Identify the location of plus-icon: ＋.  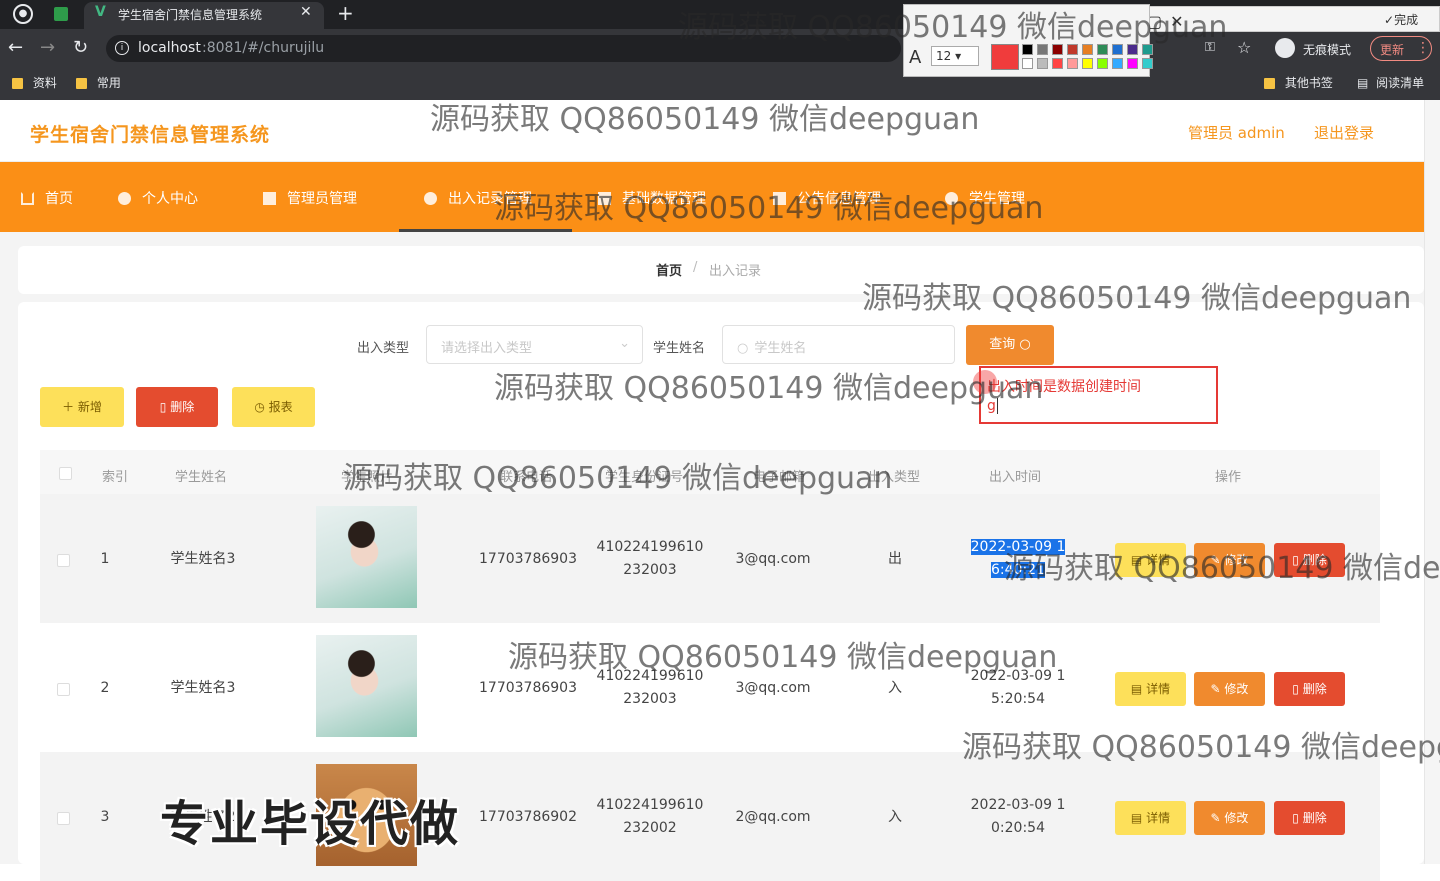
(68, 407).